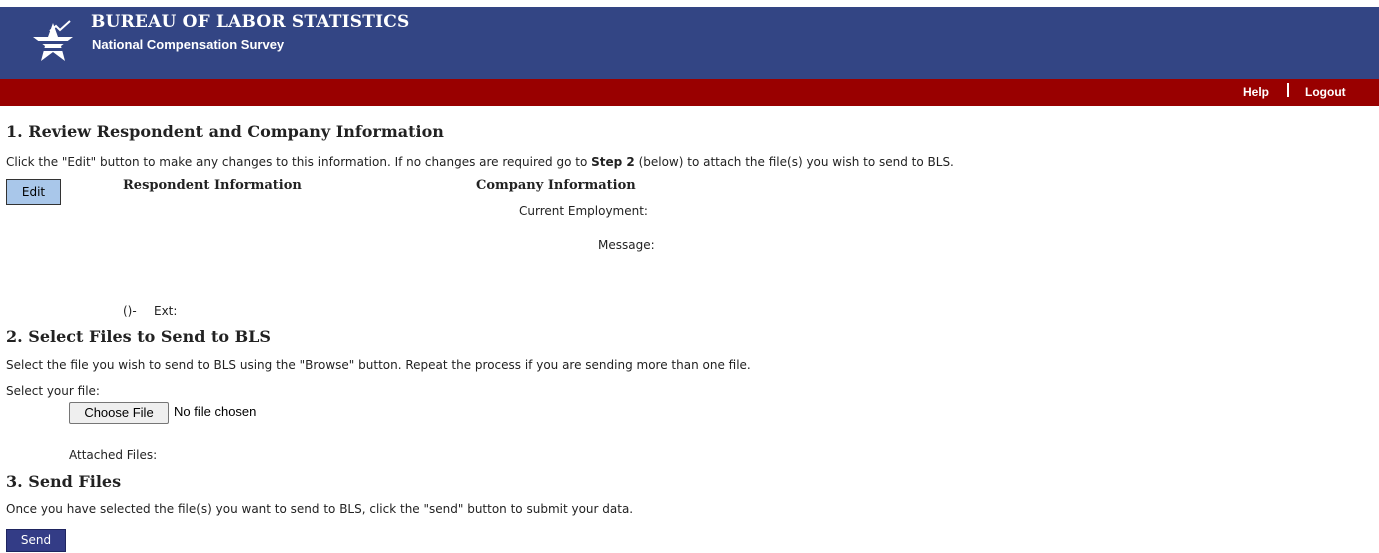 This screenshot has height=553, width=1379. What do you see at coordinates (626, 245) in the screenshot?
I see `message-label: Message:` at bounding box center [626, 245].